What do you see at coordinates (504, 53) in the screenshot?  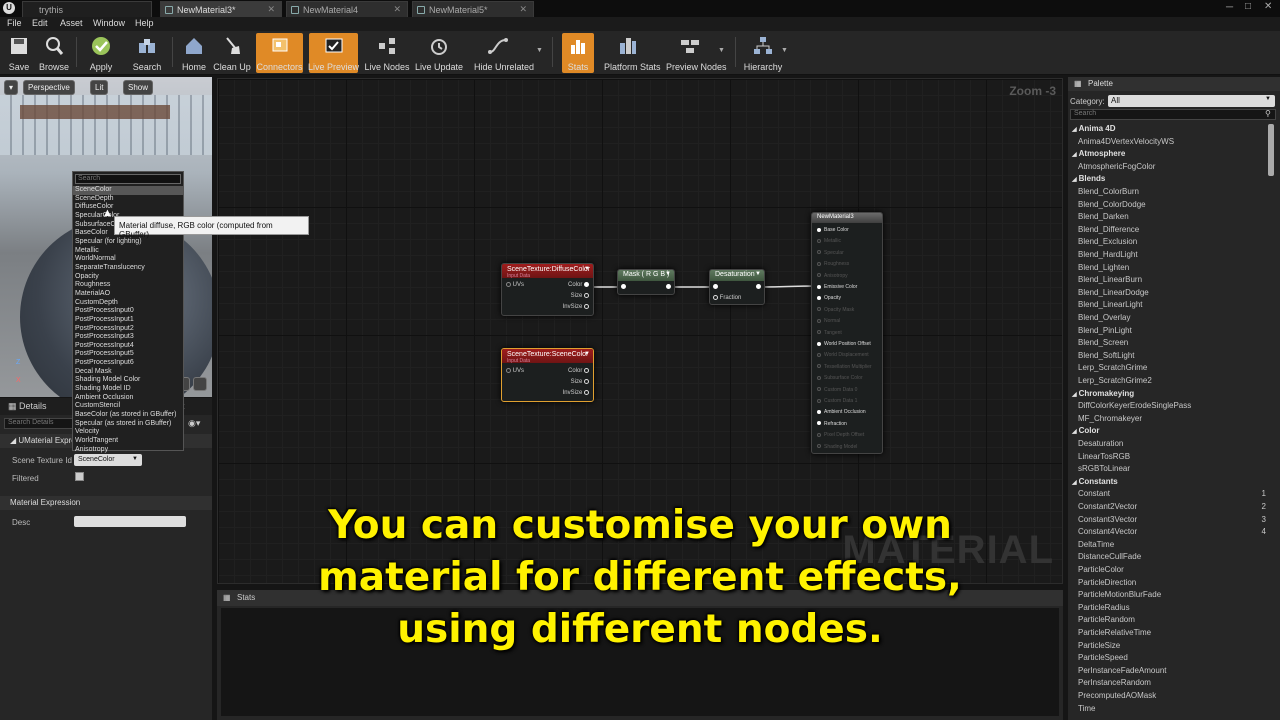 I see `hide-unrelated-button: Hide Unrelated` at bounding box center [504, 53].